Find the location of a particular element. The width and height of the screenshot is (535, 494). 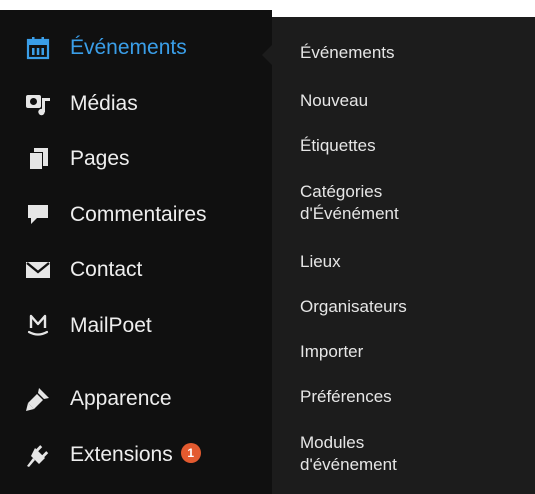

media-icon is located at coordinates (38, 104).